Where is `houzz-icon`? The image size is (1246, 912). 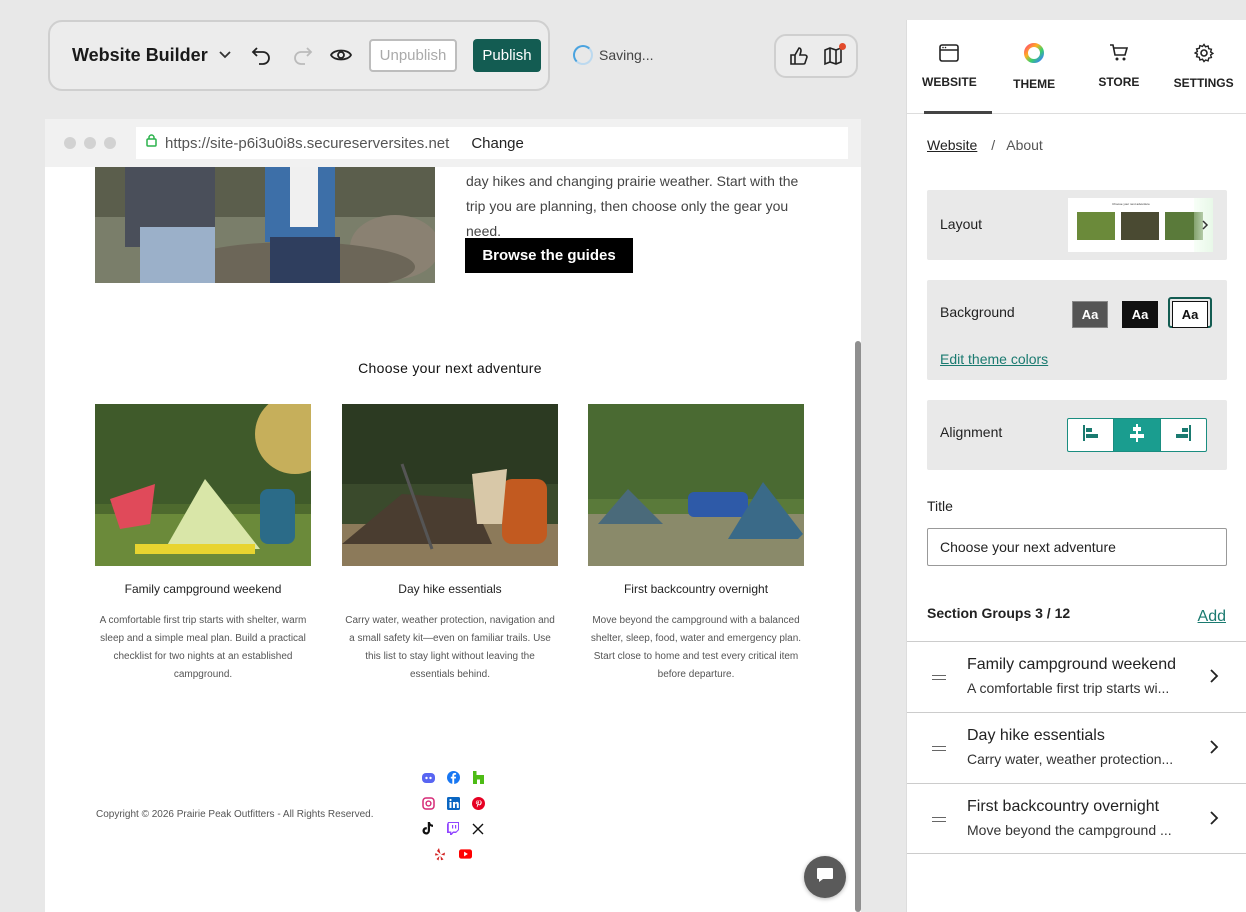 houzz-icon is located at coordinates (478, 778).